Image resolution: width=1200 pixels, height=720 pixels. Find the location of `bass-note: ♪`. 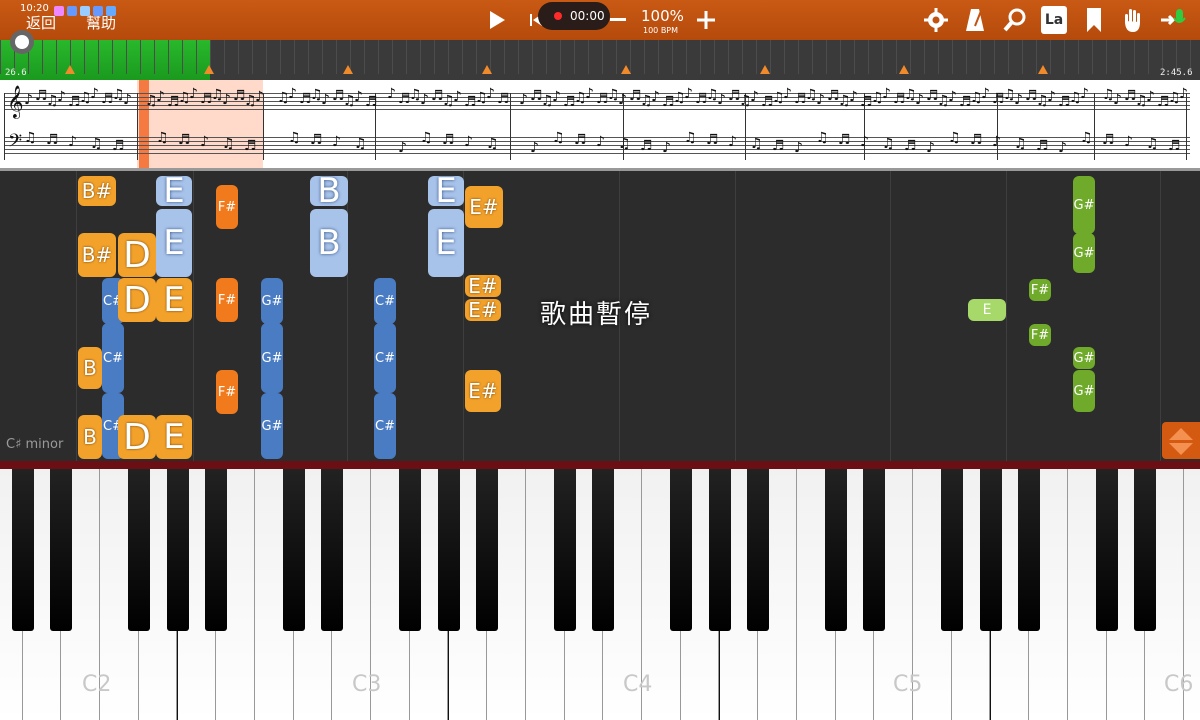

bass-note: ♪ is located at coordinates (402, 148).